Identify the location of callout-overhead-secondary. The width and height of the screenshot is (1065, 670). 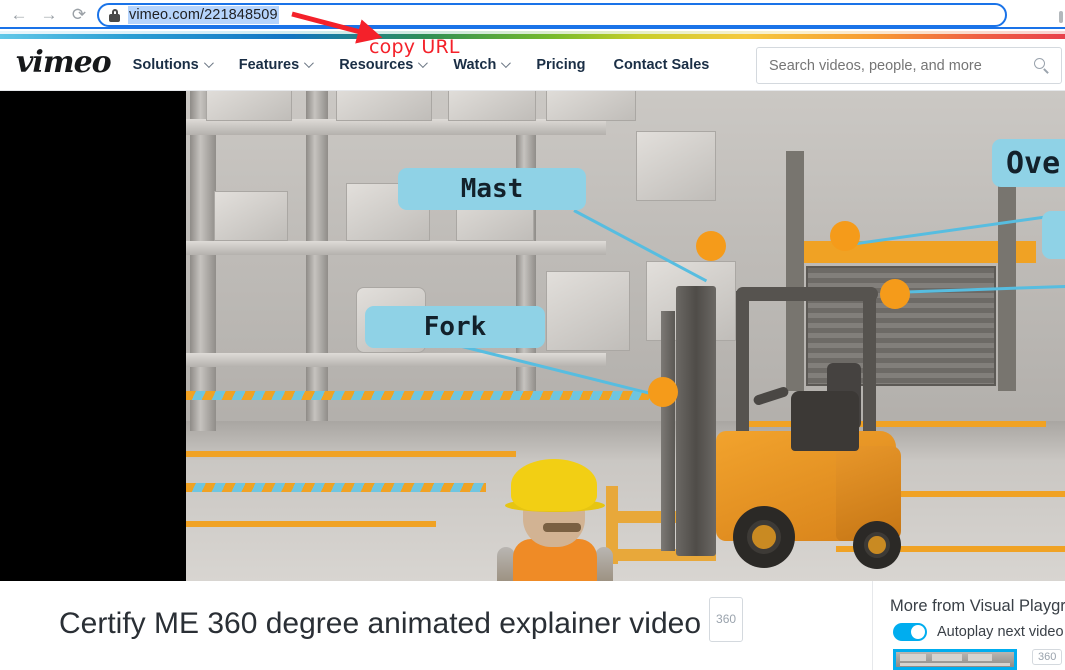
(1053, 235).